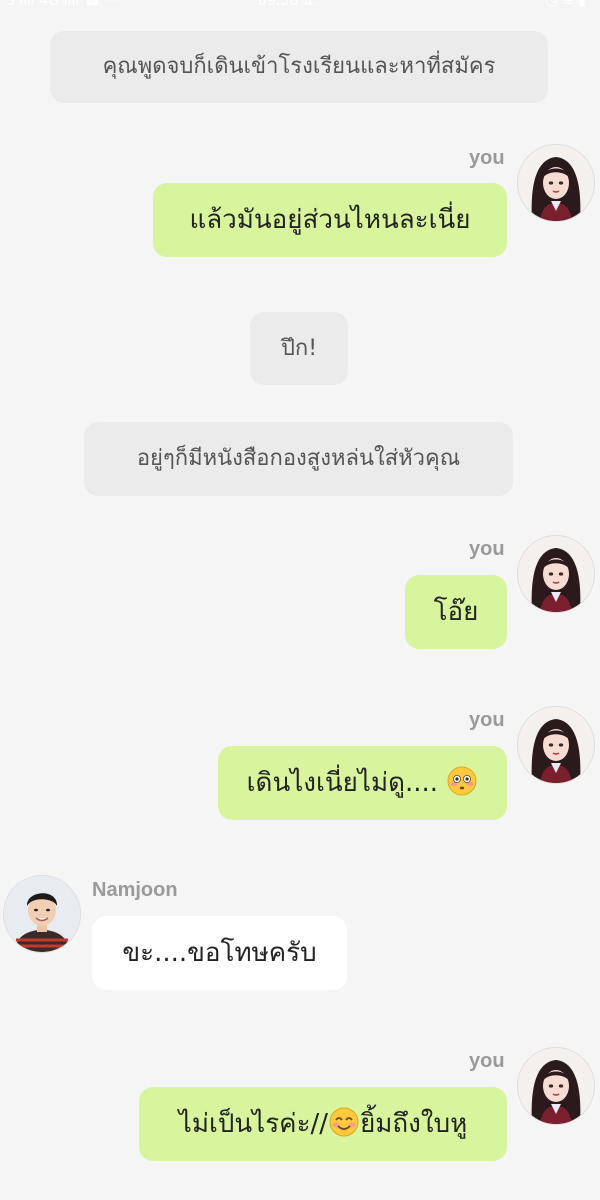  I want to click on my-message-bubble: โอ๊ย, so click(456, 612).